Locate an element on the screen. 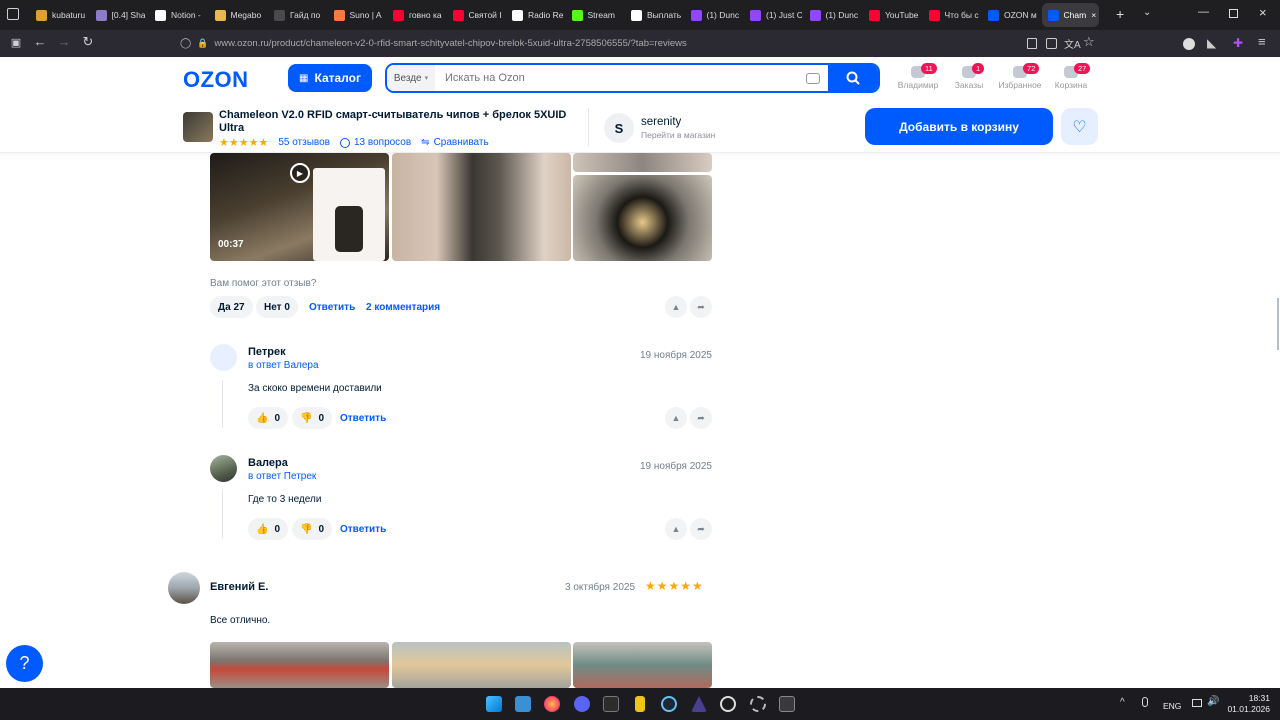  browser-tab: Megabo is located at coordinates (238, 15).